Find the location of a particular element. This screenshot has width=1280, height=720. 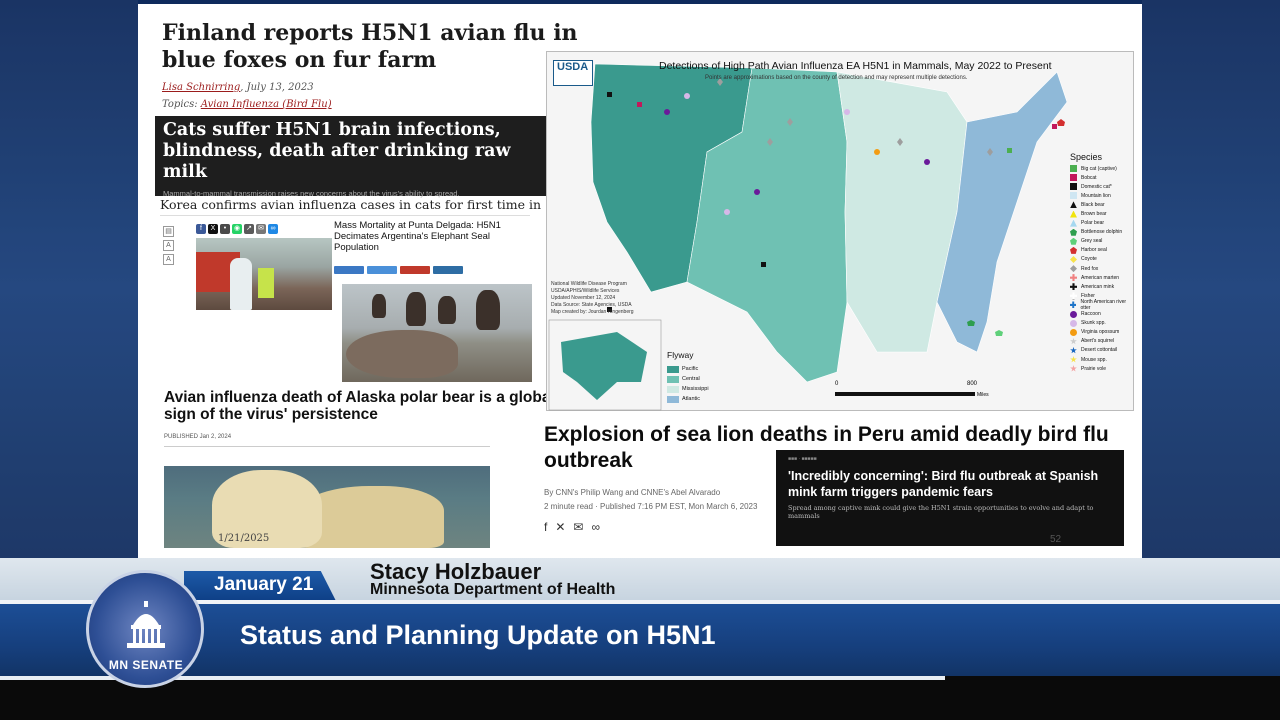

capitol-dome-icon is located at coordinates (146, 624).